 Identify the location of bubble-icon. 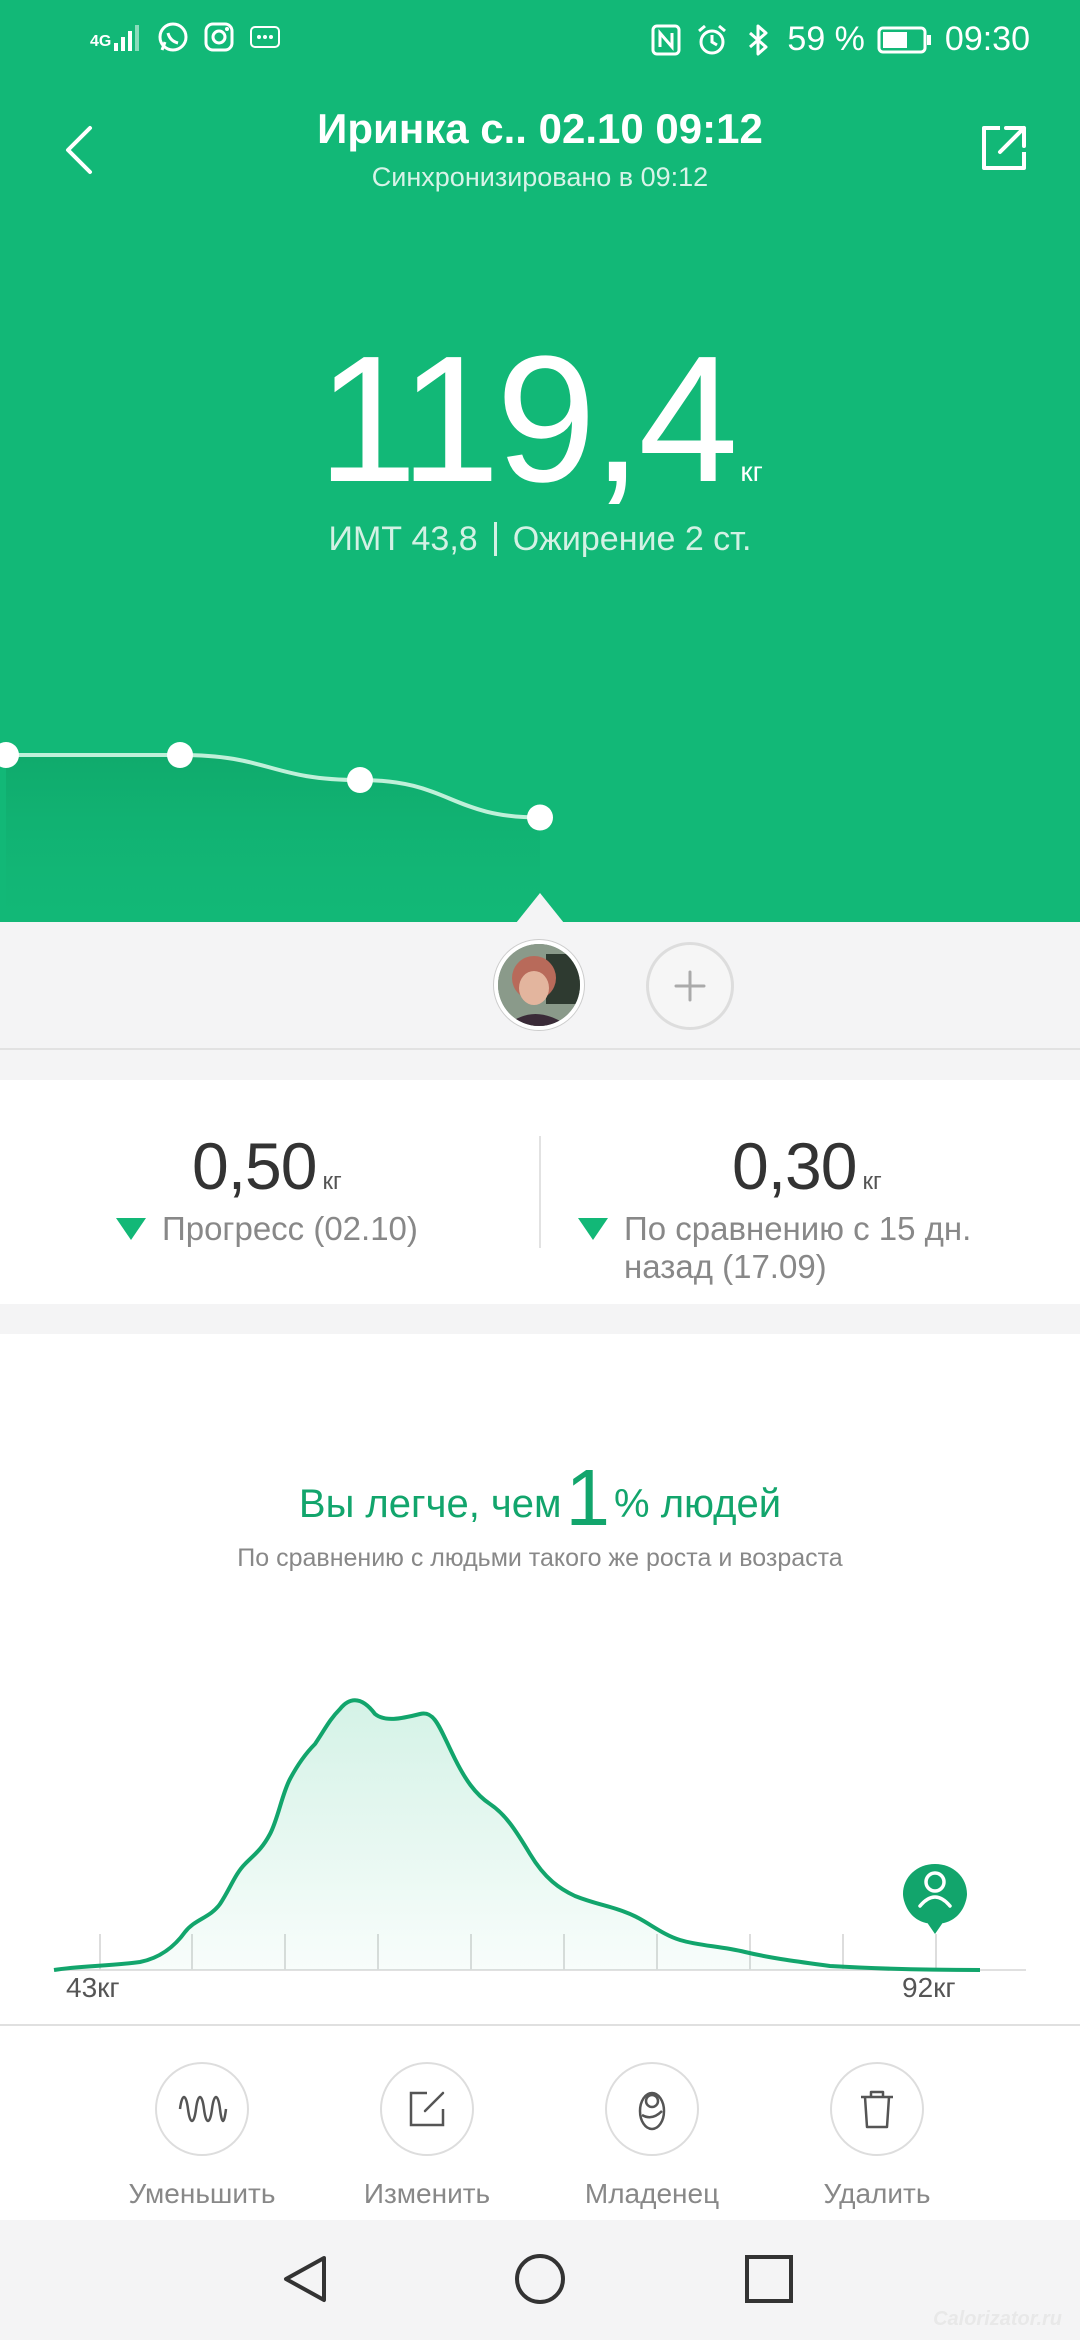
(265, 37).